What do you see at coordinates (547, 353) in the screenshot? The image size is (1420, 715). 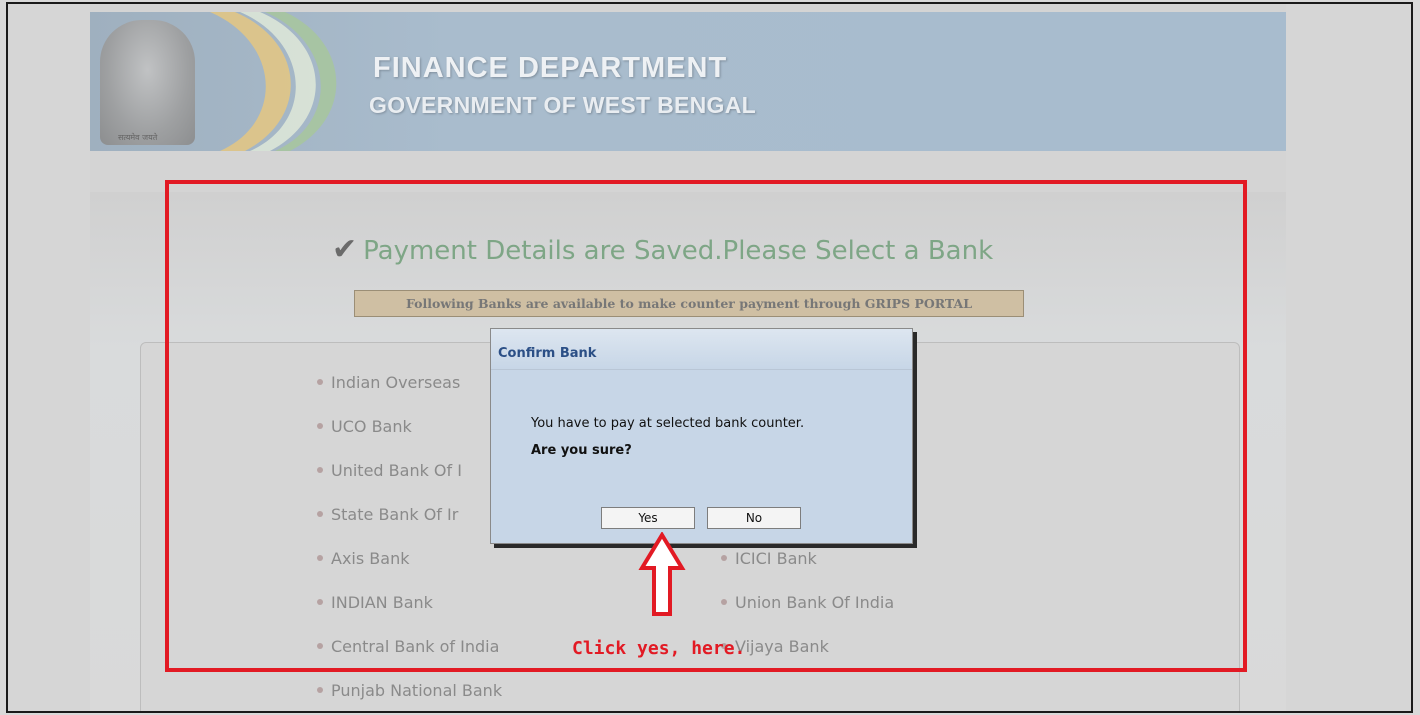 I see `dialog-title: Confirm Bank` at bounding box center [547, 353].